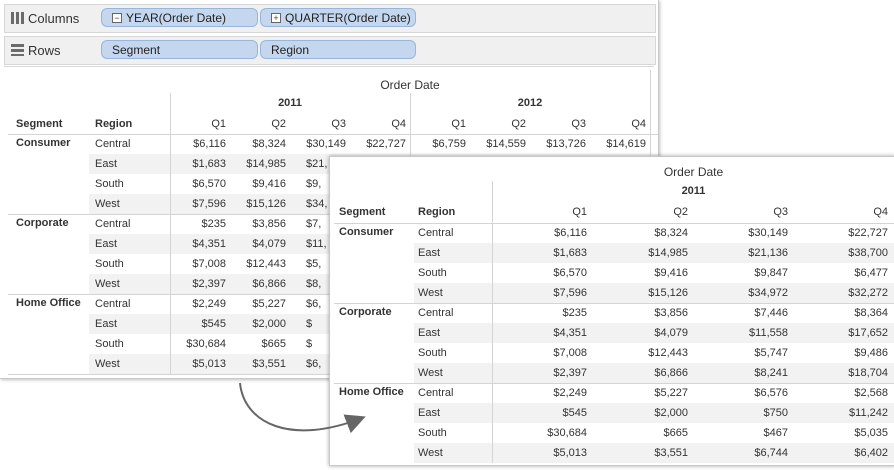 The height and width of the screenshot is (470, 894). What do you see at coordinates (570, 233) in the screenshot?
I see `value-cell: $6,116` at bounding box center [570, 233].